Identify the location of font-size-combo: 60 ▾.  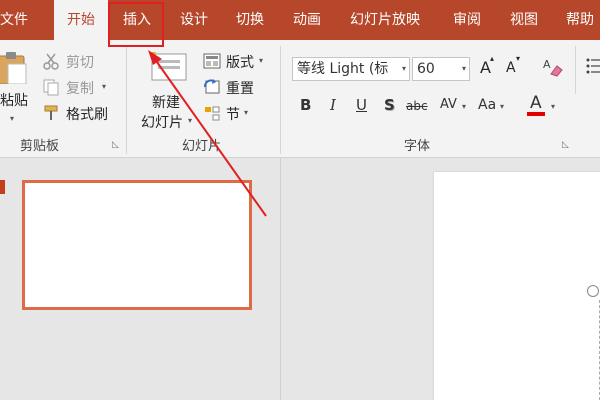
(441, 69).